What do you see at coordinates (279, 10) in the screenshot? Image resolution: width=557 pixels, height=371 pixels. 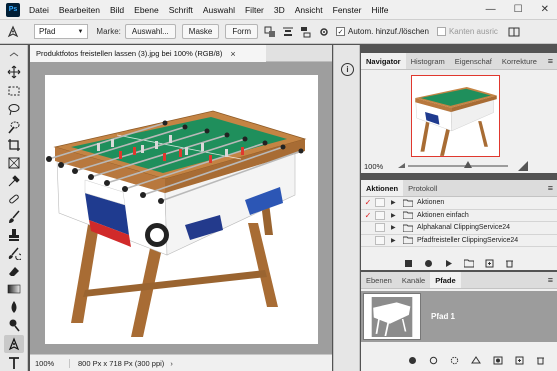 I see `menu-3d: 3D` at bounding box center [279, 10].